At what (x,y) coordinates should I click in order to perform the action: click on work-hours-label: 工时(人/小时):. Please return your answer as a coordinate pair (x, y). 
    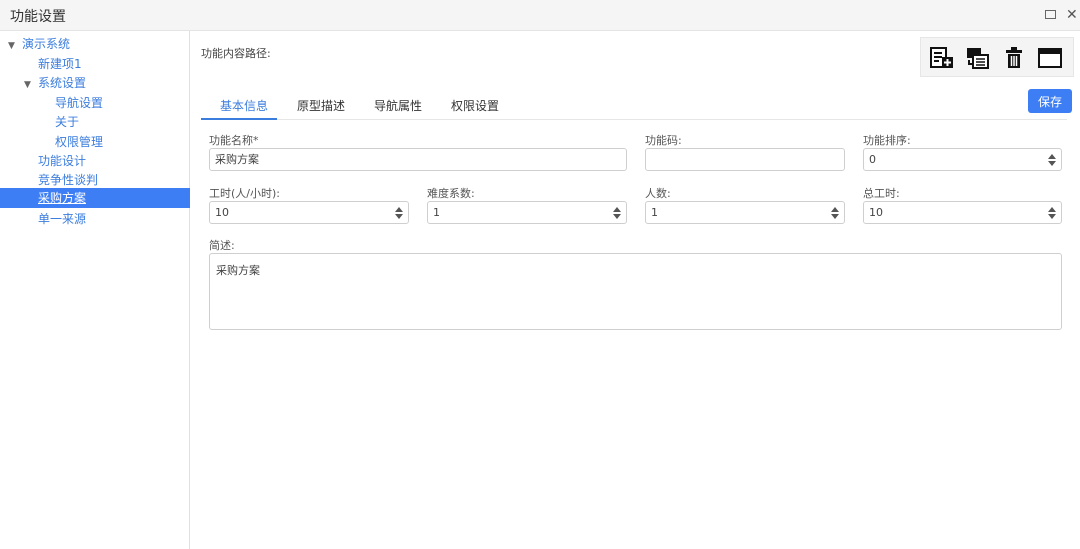
    Looking at the image, I should click on (244, 193).